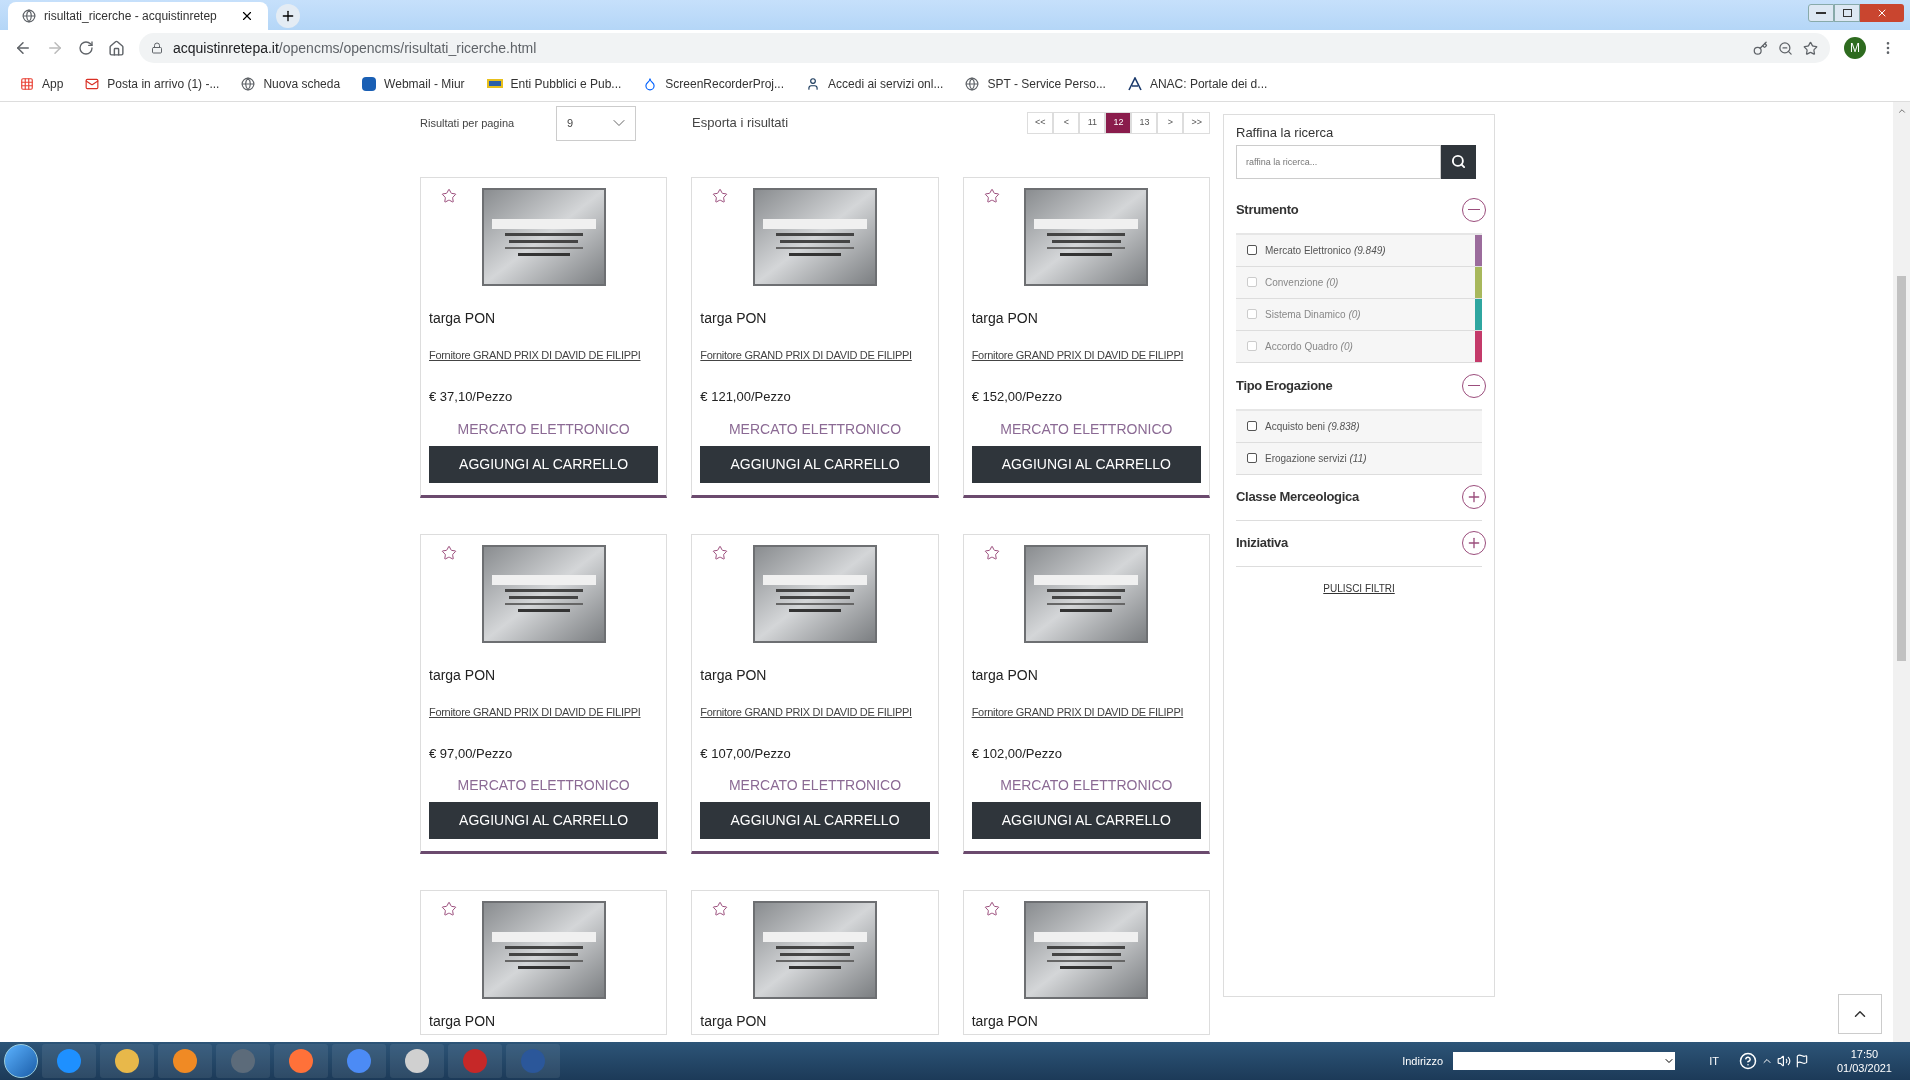 The height and width of the screenshot is (1080, 1910). What do you see at coordinates (1017, 753) in the screenshot?
I see `product-price: € 102,00/Pezzo` at bounding box center [1017, 753].